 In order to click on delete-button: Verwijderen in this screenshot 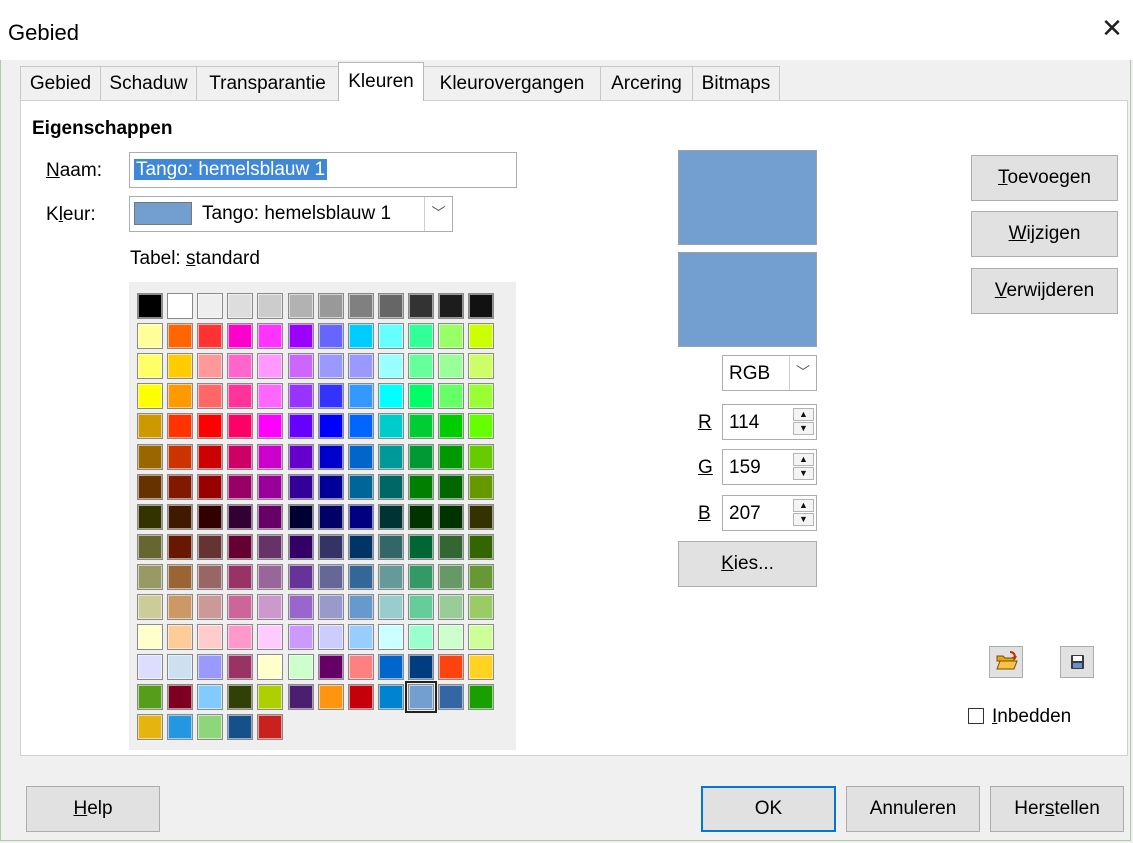, I will do `click(1044, 291)`.